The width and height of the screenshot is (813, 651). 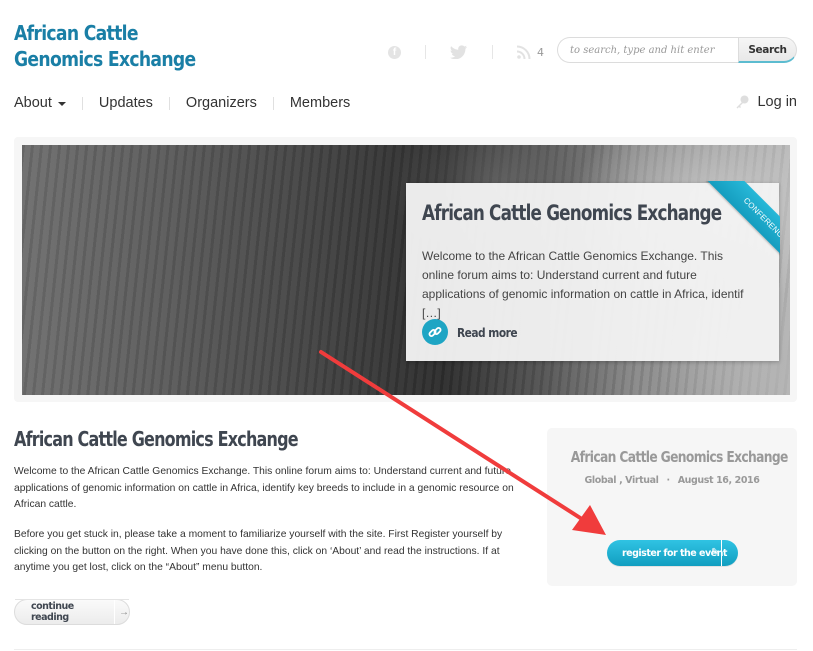 I want to click on event-title-text: African Cattle Genomics Exchange, so click(x=679, y=457).